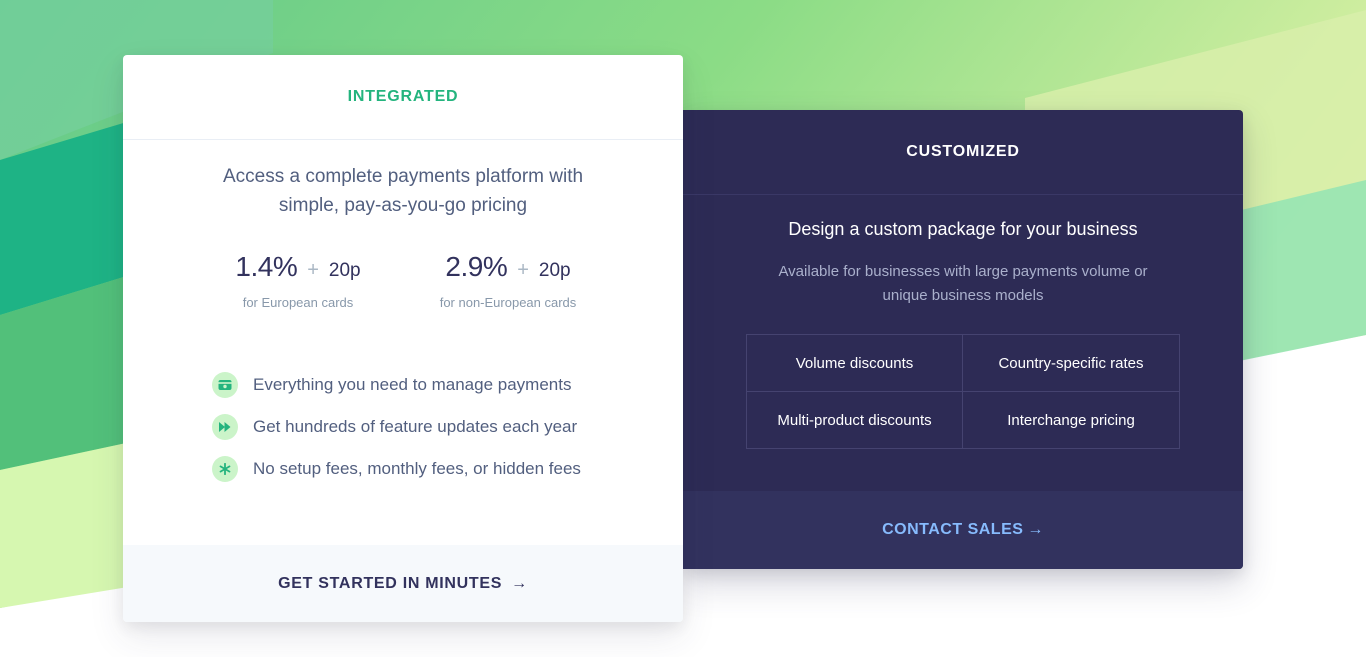  Describe the element at coordinates (508, 302) in the screenshot. I see `rate-label: for non-European cards` at that location.